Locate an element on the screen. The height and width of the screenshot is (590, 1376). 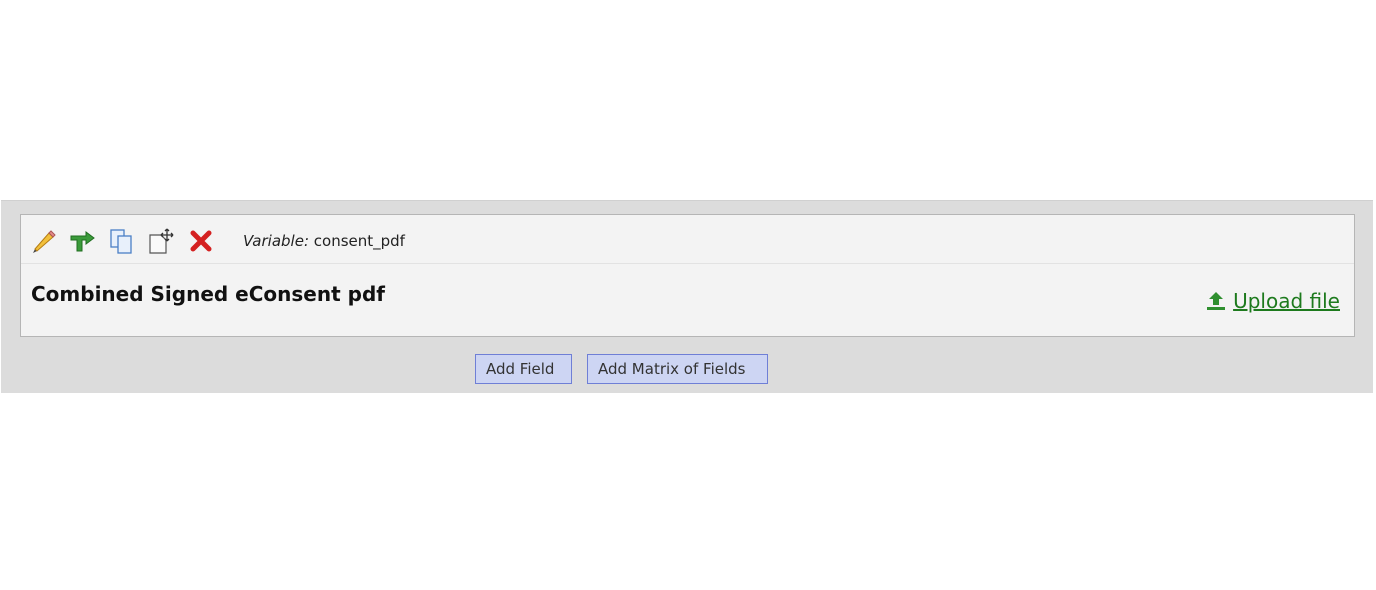
upload-file-label: Upload file is located at coordinates (1286, 301).